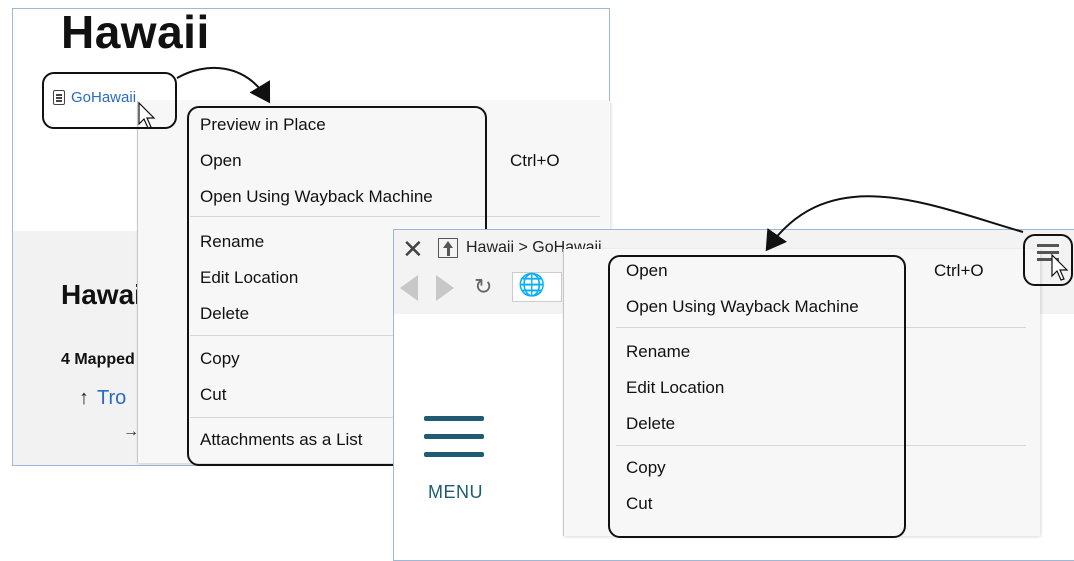 This screenshot has height=561, width=1074. What do you see at coordinates (445, 288) in the screenshot?
I see `forward-arrow-icon` at bounding box center [445, 288].